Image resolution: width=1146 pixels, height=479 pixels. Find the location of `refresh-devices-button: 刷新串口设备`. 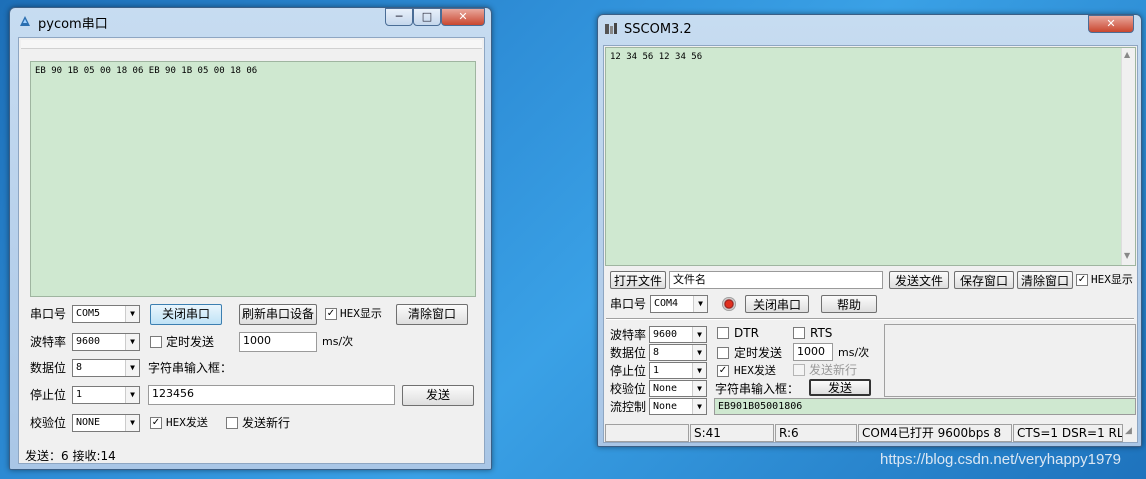

refresh-devices-button: 刷新串口设备 is located at coordinates (278, 314).